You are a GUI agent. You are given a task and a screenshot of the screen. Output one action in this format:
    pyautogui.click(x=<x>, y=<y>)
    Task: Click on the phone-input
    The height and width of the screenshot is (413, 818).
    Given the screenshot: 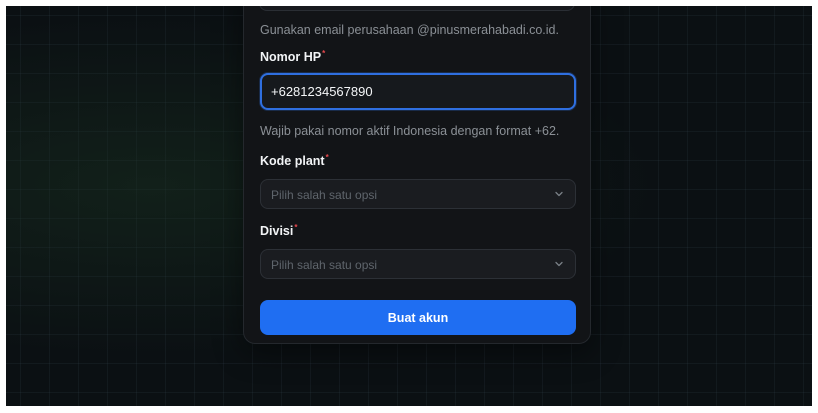 What is the action you would take?
    pyautogui.click(x=418, y=91)
    